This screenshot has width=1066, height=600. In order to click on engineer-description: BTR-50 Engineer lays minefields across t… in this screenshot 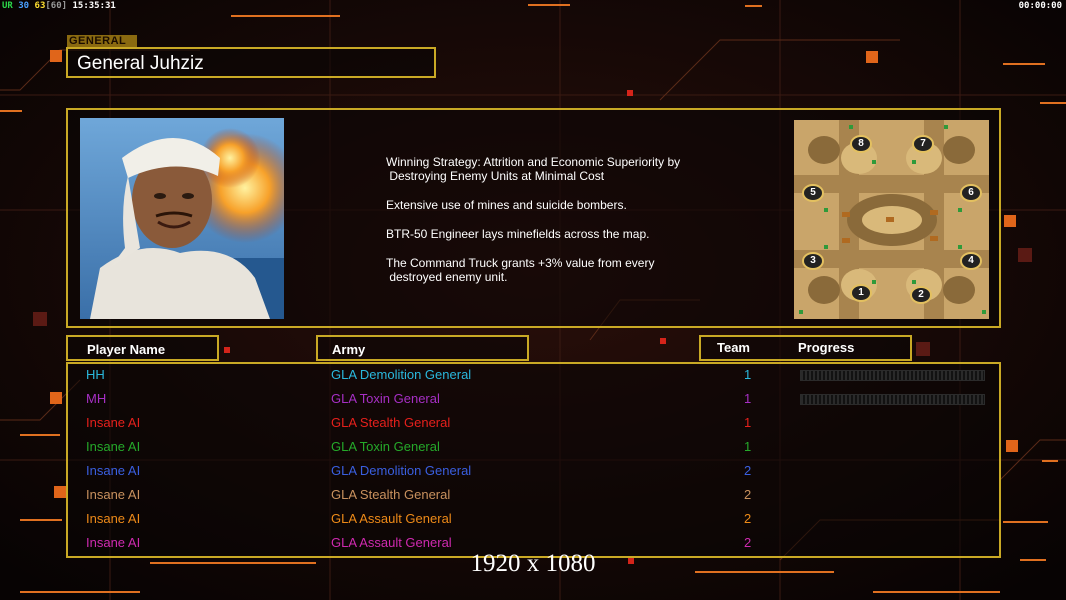, I will do `click(518, 234)`.